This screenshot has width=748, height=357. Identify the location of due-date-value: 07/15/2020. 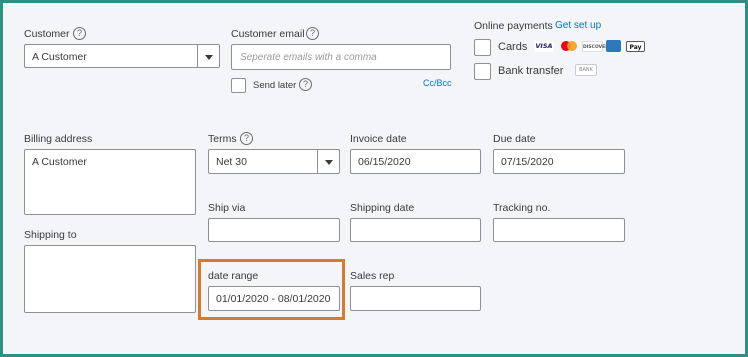
(527, 162).